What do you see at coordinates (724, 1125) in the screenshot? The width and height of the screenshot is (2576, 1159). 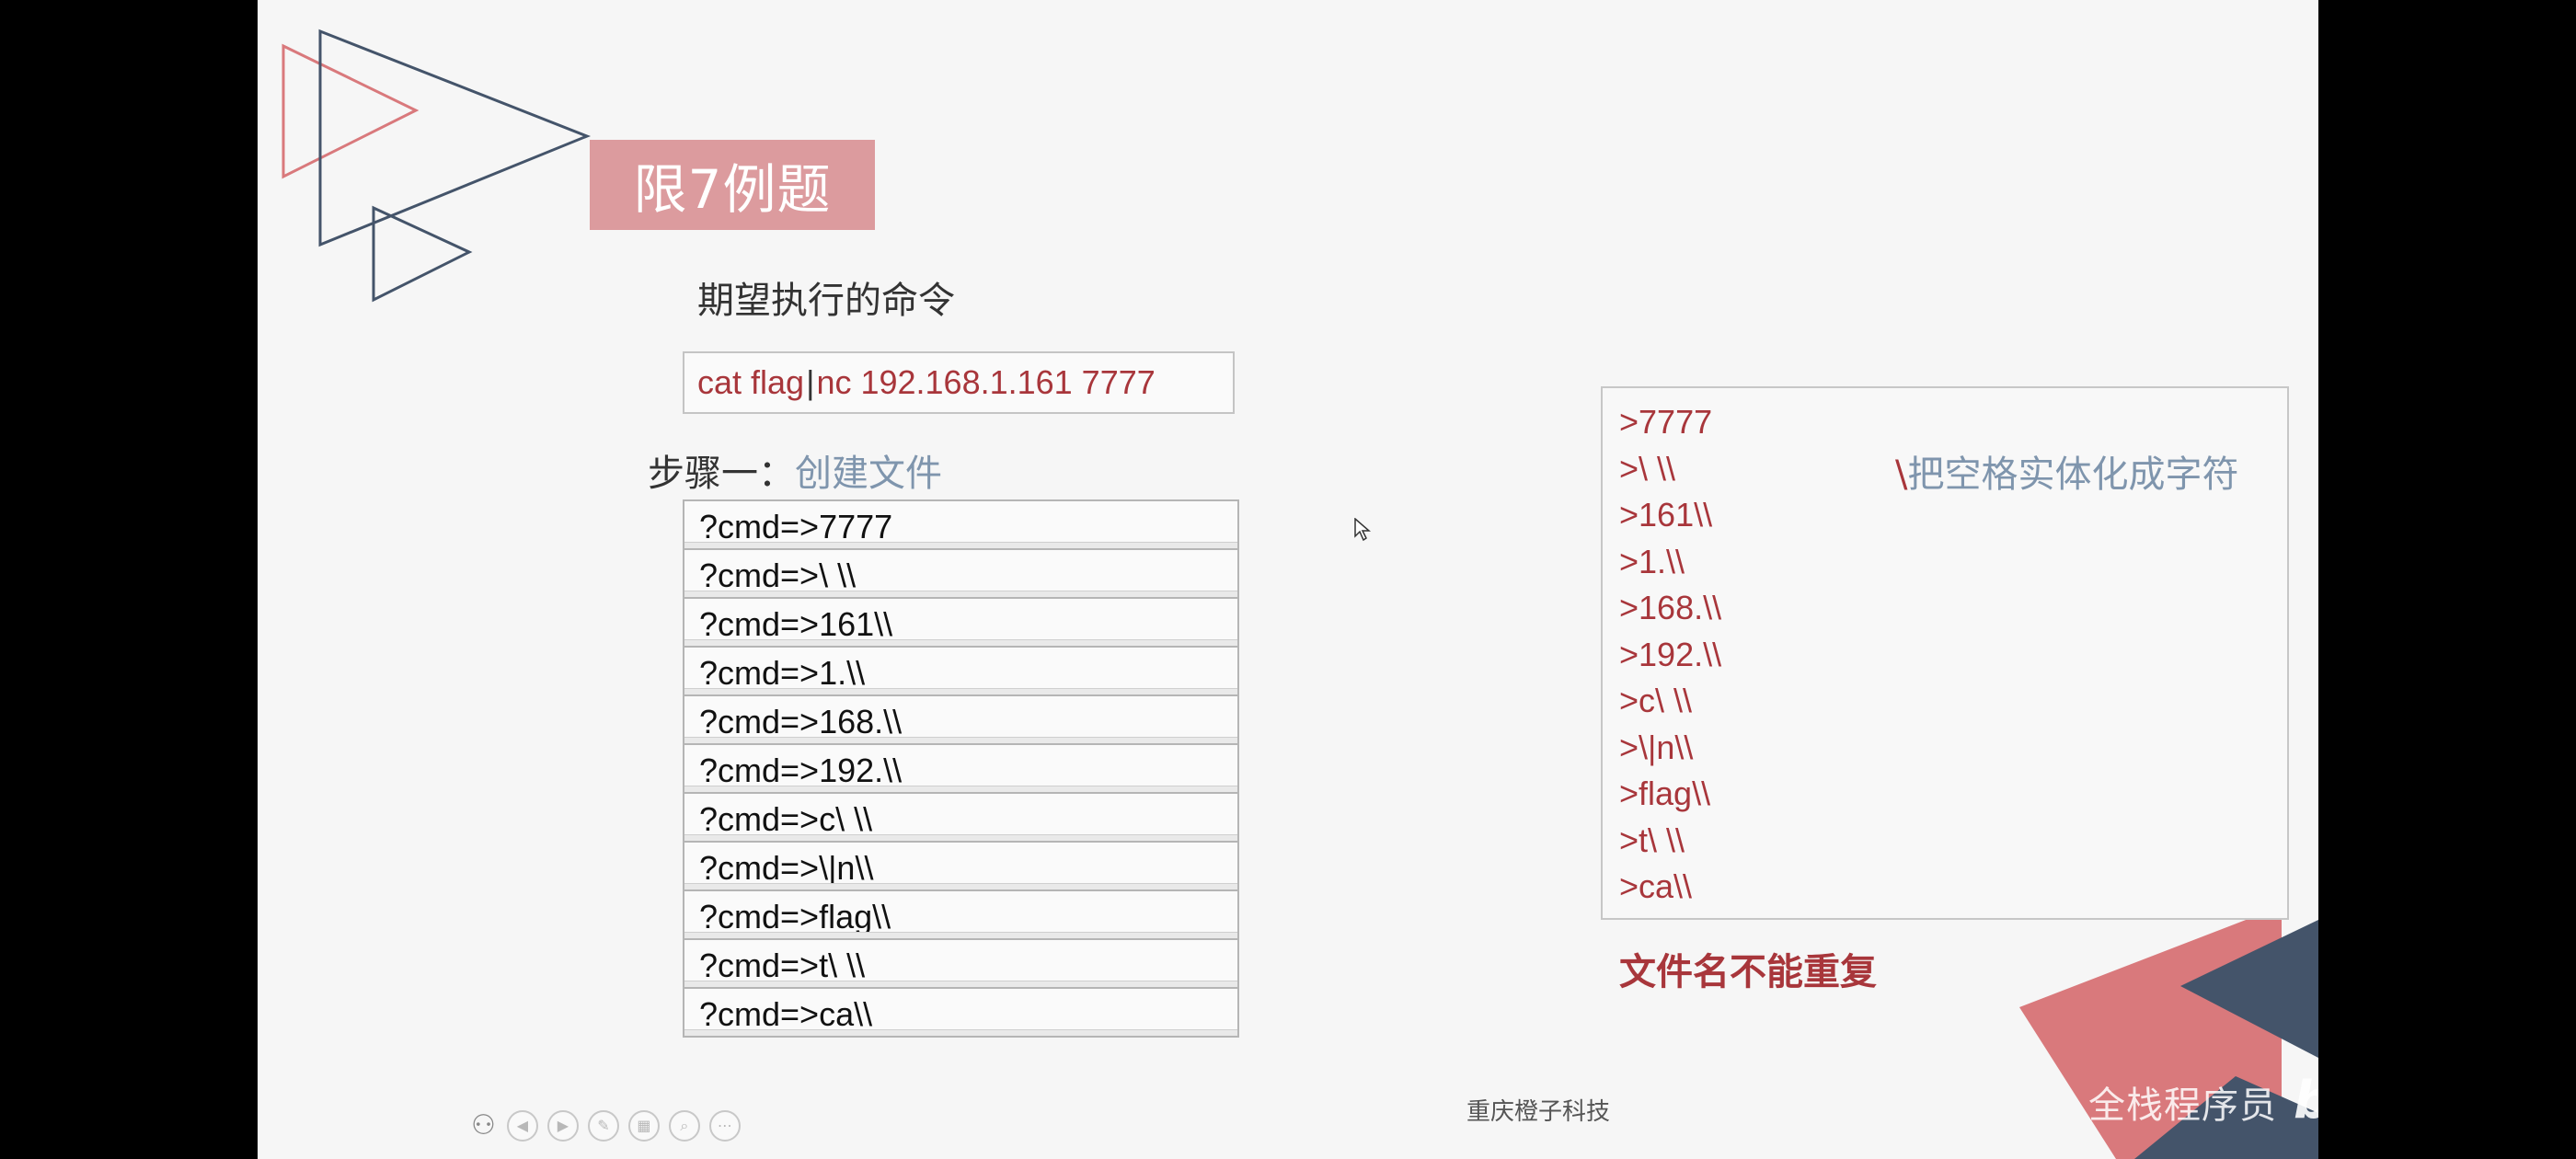 I see `more-icon: ⋯` at bounding box center [724, 1125].